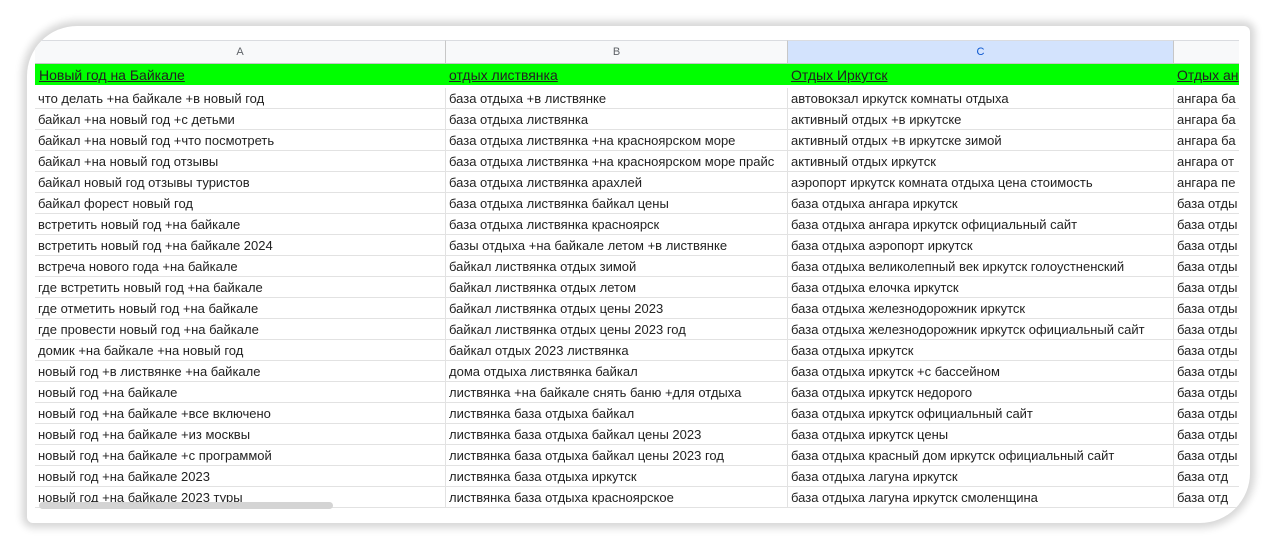  Describe the element at coordinates (240, 161) in the screenshot. I see `cell-a: байкал +на новый год отзывы` at that location.